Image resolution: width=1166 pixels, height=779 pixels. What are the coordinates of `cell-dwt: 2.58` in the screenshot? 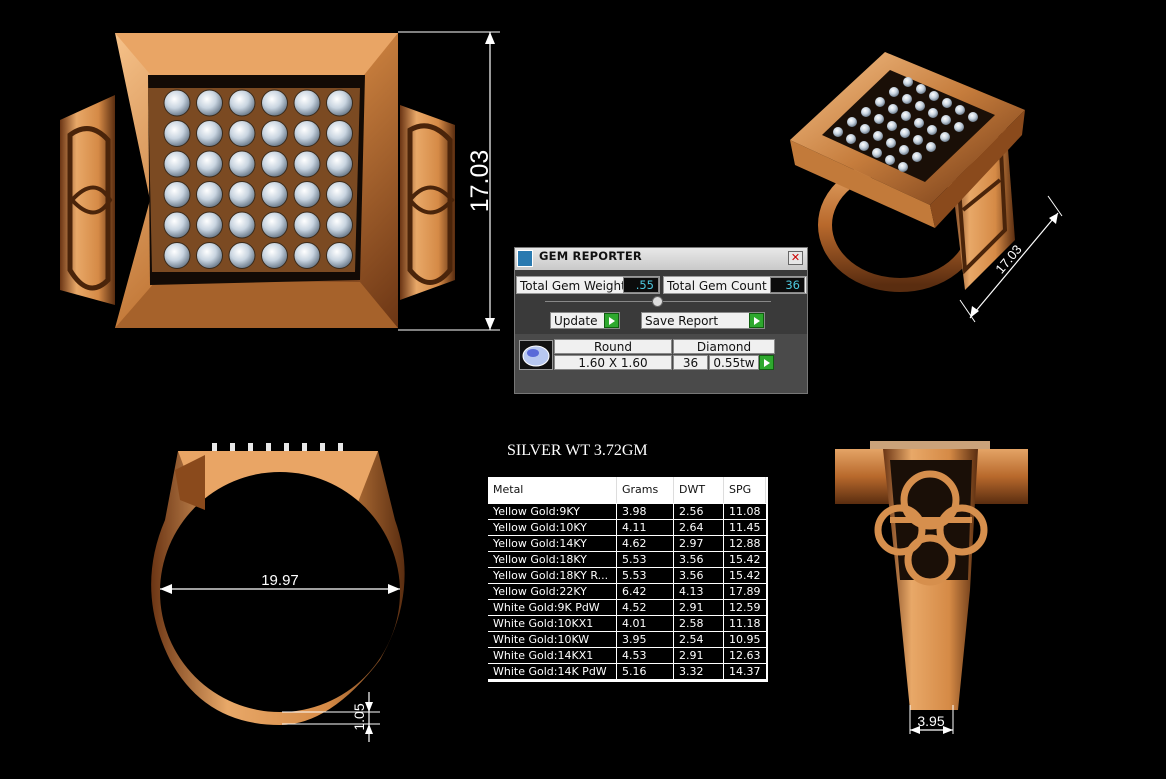 It's located at (698, 623).